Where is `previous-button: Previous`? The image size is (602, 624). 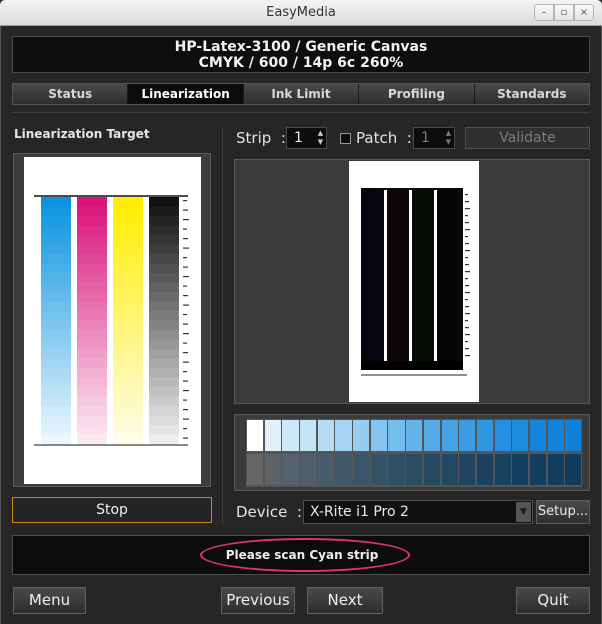
previous-button: Previous is located at coordinates (258, 600).